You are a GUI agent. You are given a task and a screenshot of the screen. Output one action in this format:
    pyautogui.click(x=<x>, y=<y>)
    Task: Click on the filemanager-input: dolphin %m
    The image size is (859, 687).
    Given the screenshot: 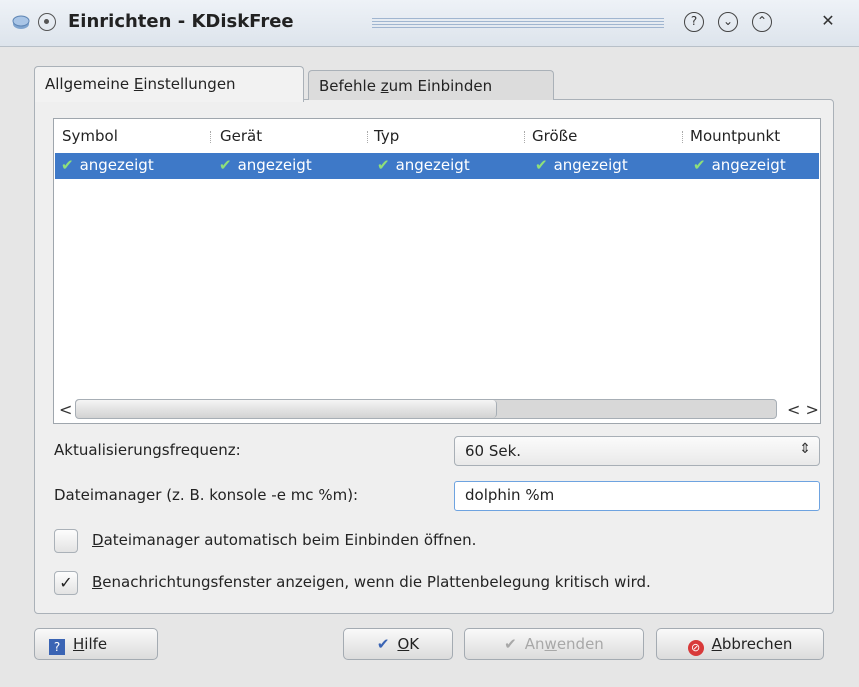 What is the action you would take?
    pyautogui.click(x=637, y=496)
    